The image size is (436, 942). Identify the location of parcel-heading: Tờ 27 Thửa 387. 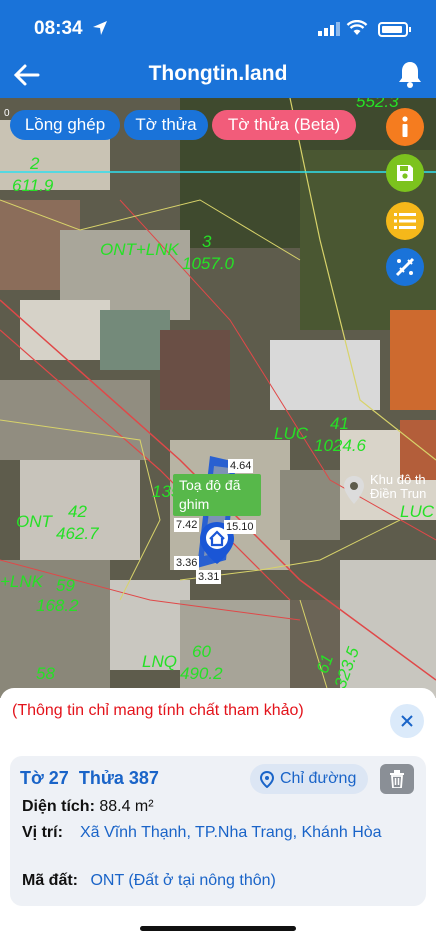
(89, 778).